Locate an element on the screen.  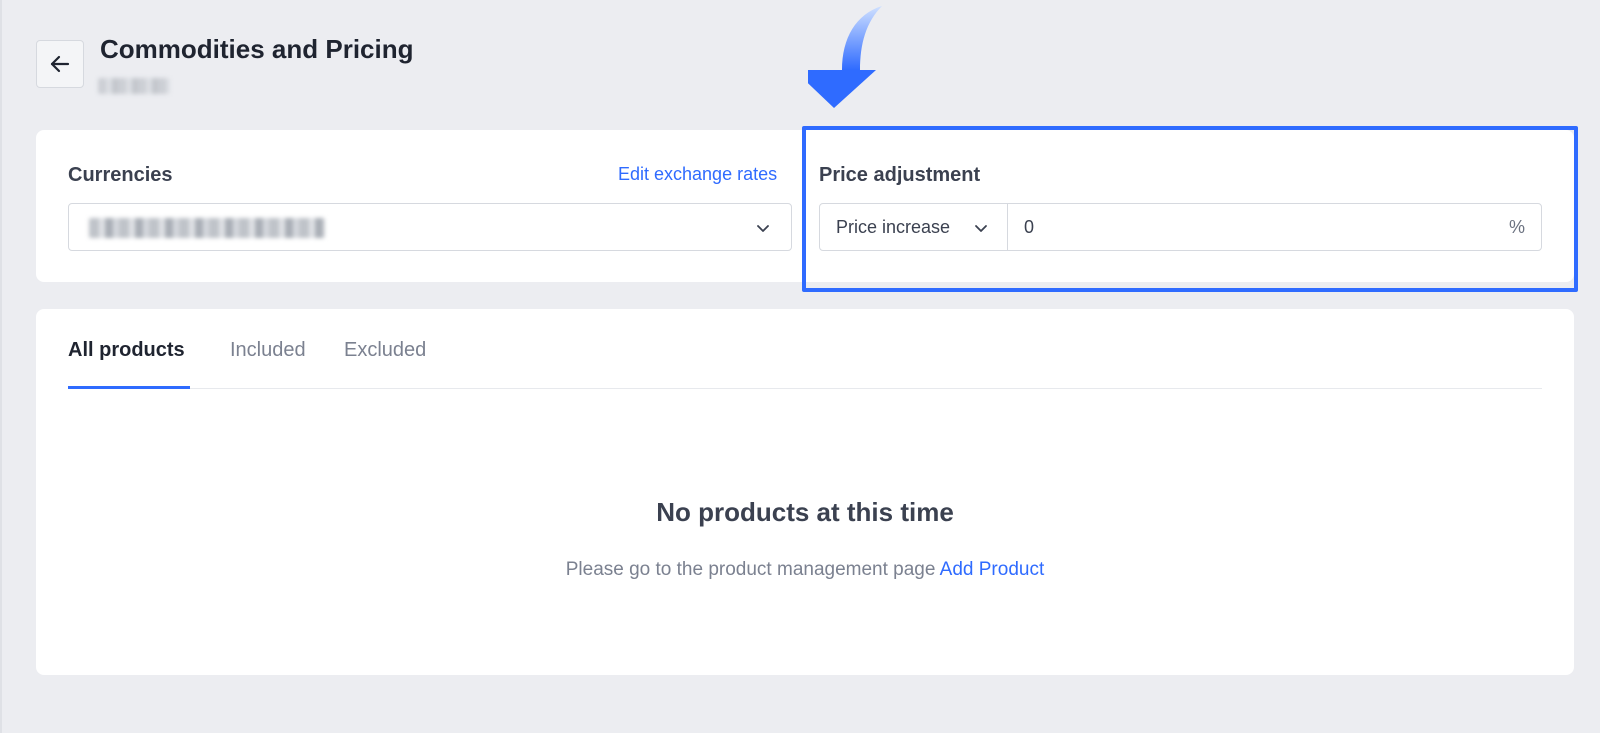
empty-state-message: Please go to the product management page is located at coordinates (752, 569).